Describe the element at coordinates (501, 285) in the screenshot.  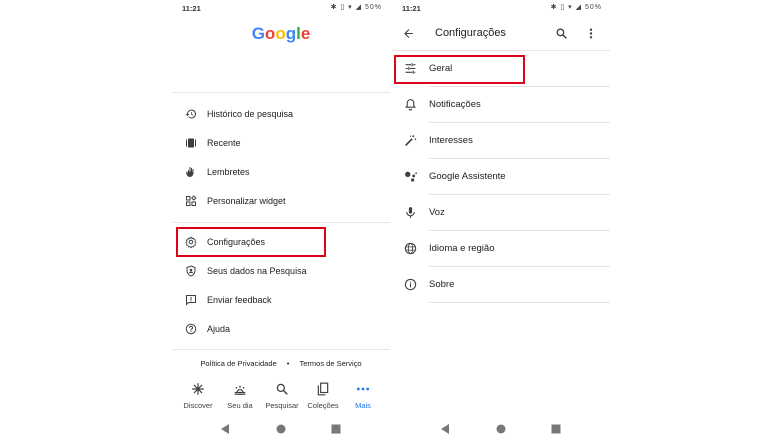
I see `setting-about: Sobre` at that location.